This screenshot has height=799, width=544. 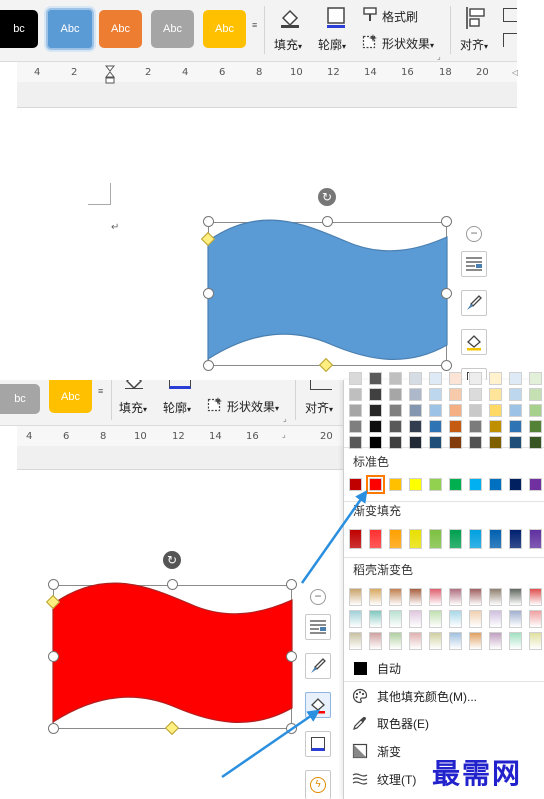 What do you see at coordinates (271, 744) in the screenshot?
I see `arrow-to-fill-tool` at bounding box center [271, 744].